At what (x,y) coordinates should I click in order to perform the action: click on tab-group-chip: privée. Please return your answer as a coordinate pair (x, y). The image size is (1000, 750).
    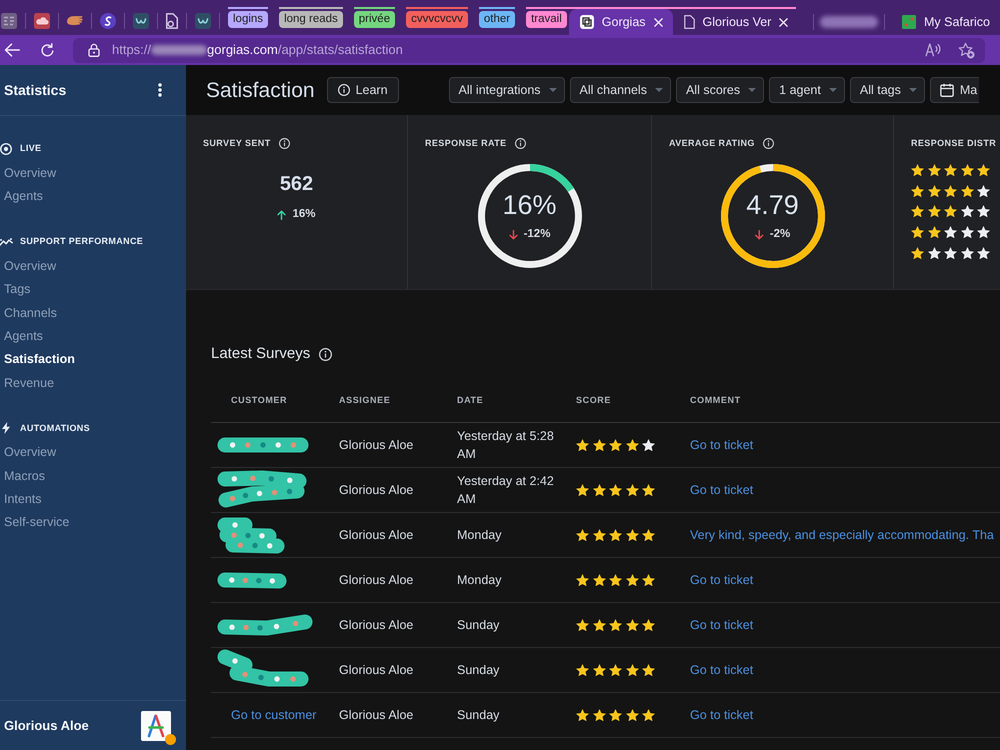
    Looking at the image, I should click on (375, 19).